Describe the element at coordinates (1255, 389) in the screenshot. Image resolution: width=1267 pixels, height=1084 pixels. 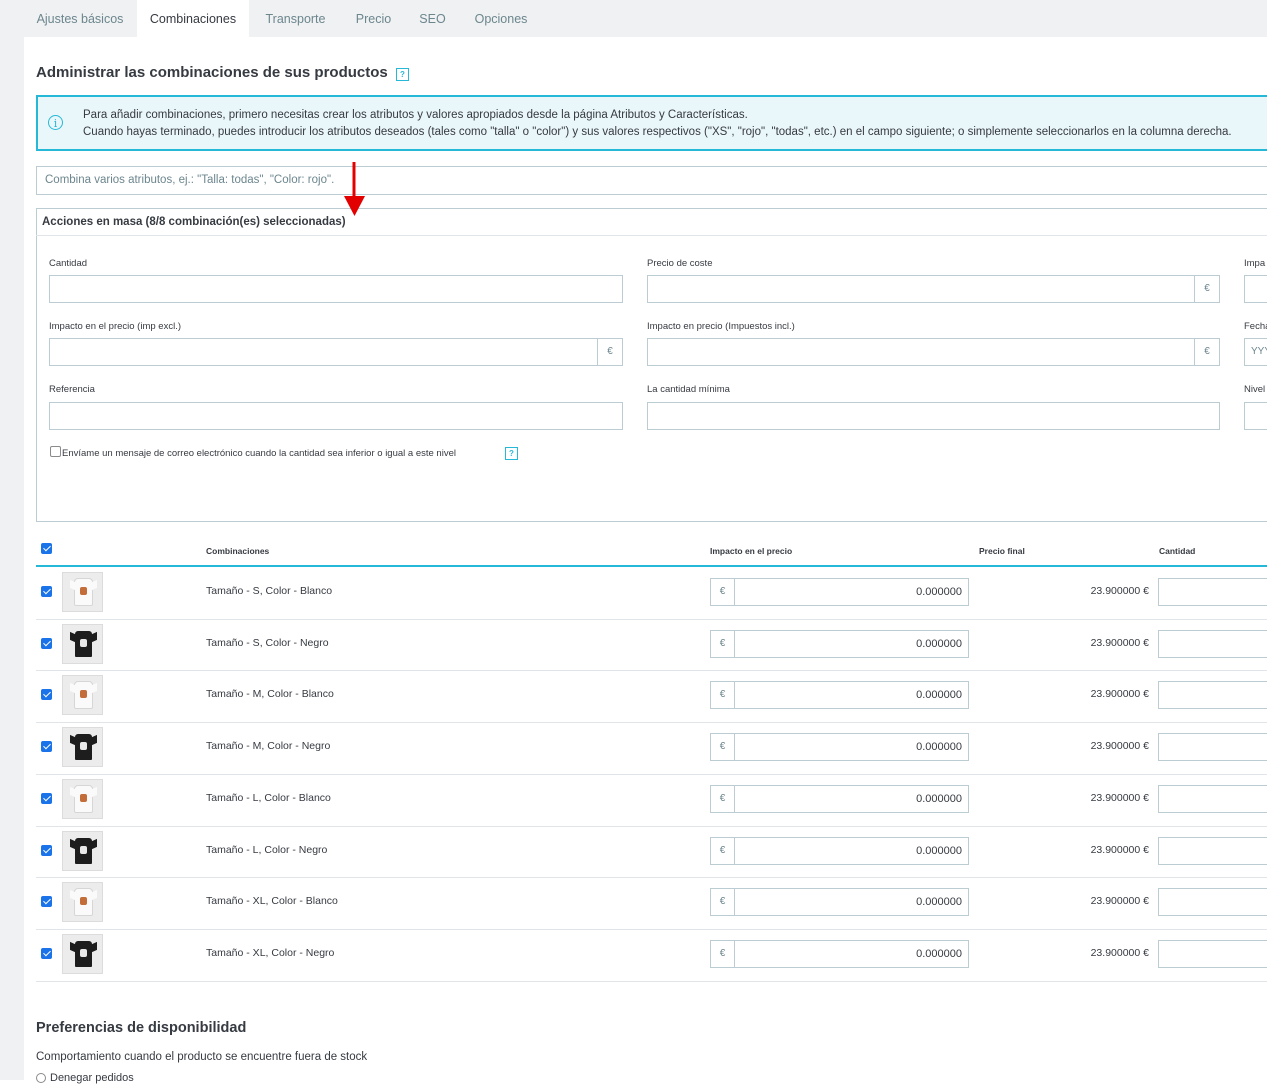
I see `level-label-partial: Nivel` at that location.